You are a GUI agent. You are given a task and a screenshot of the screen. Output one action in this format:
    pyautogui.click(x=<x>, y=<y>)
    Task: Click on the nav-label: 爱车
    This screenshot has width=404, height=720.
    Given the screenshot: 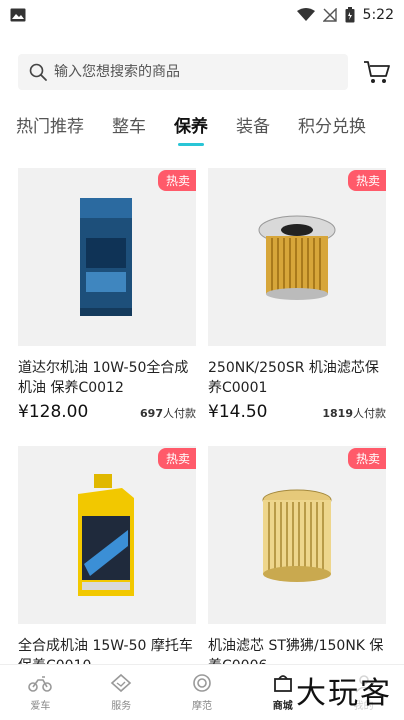 What is the action you would take?
    pyautogui.click(x=40, y=706)
    